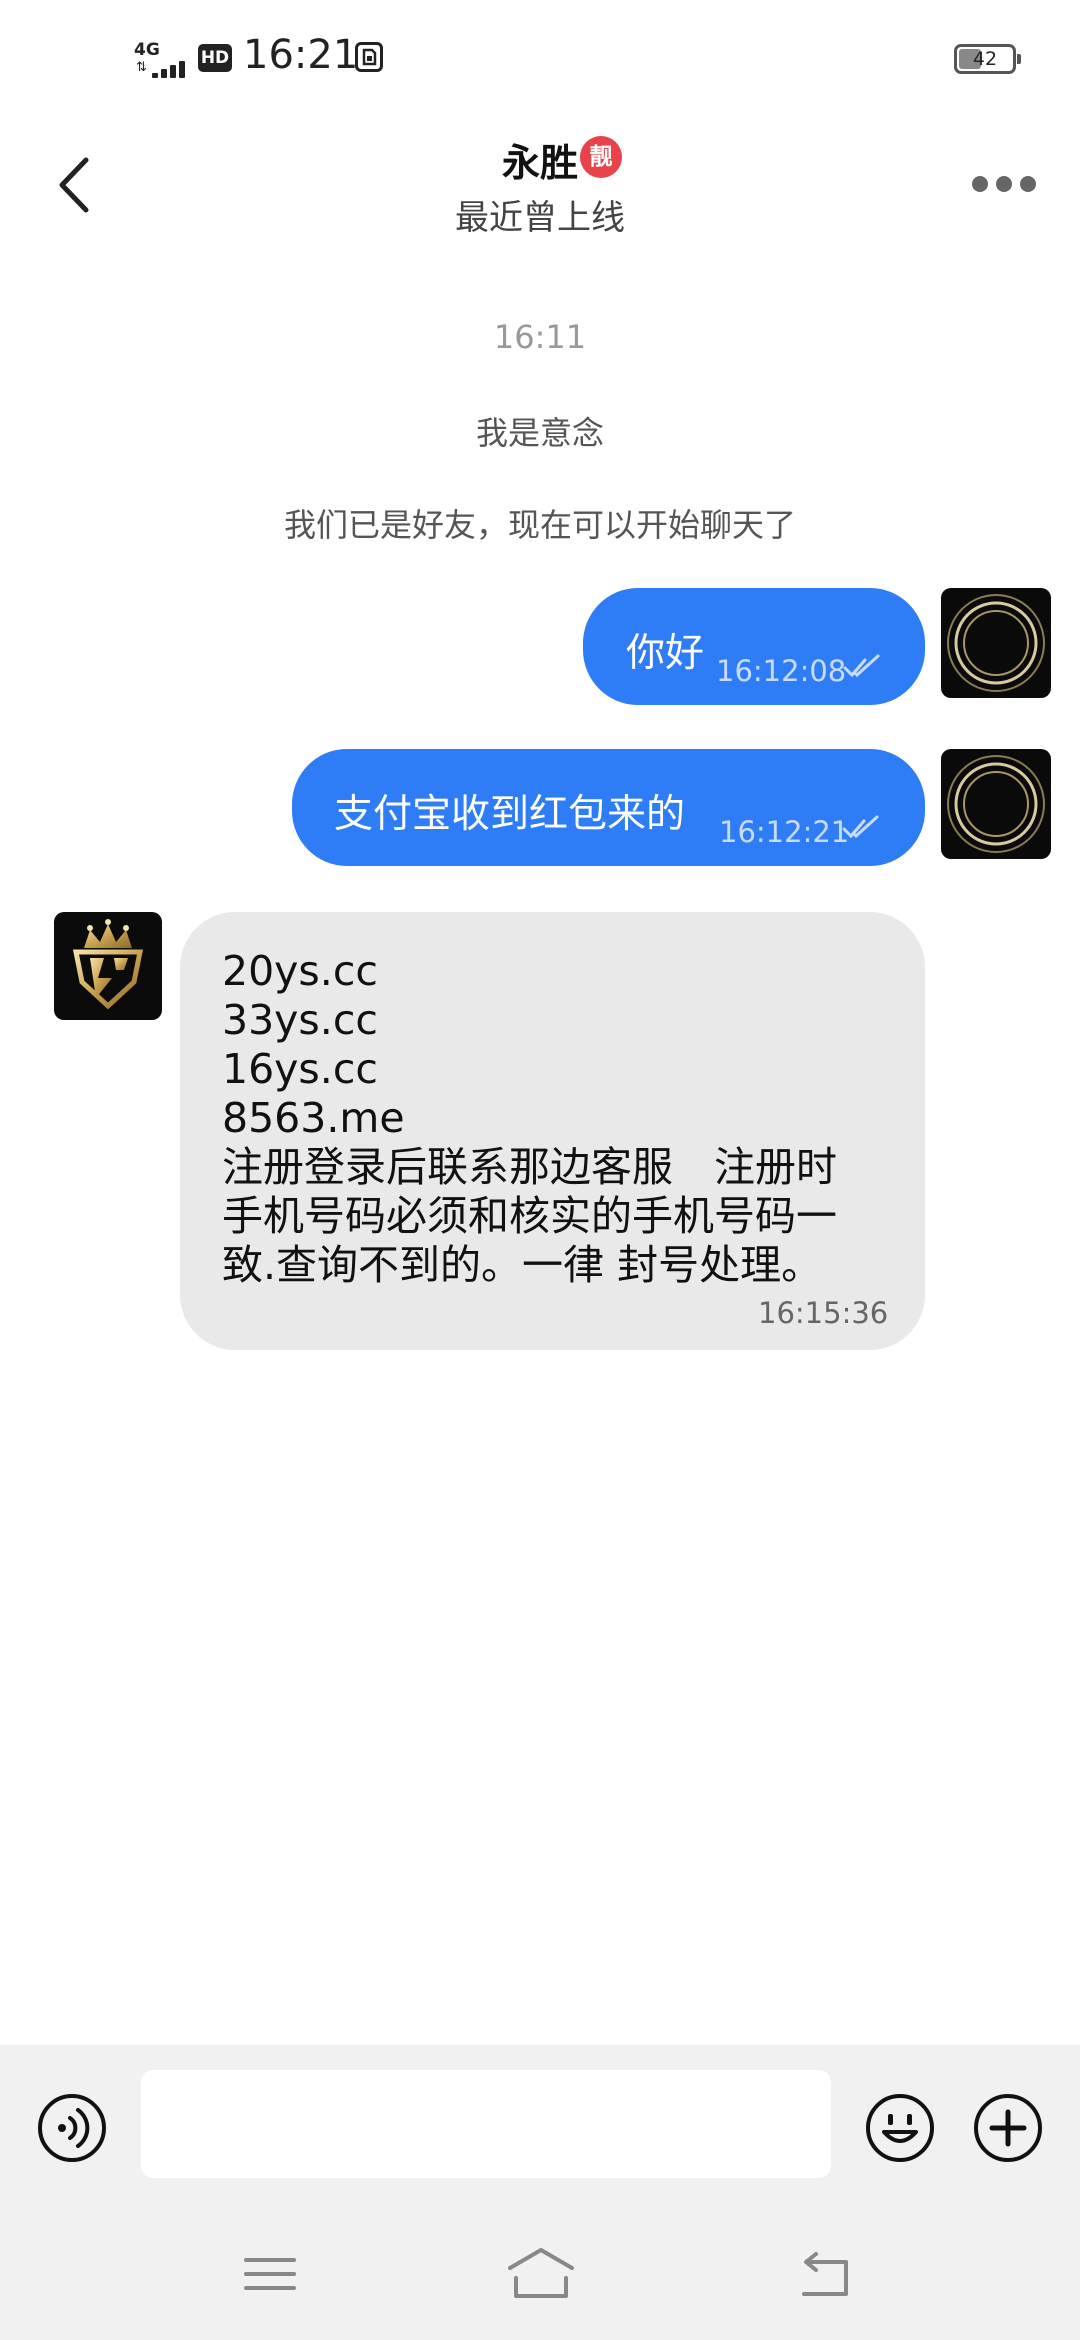 The image size is (1080, 2340). I want to click on message-line: 16ys.cc, so click(300, 1069).